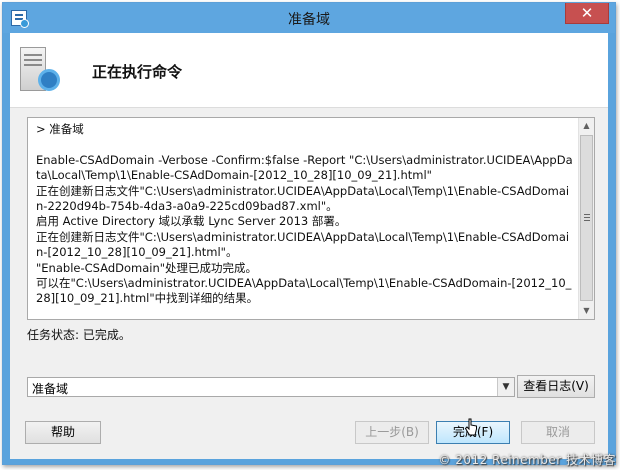 This screenshot has height=470, width=620. I want to click on view-log-button: 查看日志(V), so click(556, 386).